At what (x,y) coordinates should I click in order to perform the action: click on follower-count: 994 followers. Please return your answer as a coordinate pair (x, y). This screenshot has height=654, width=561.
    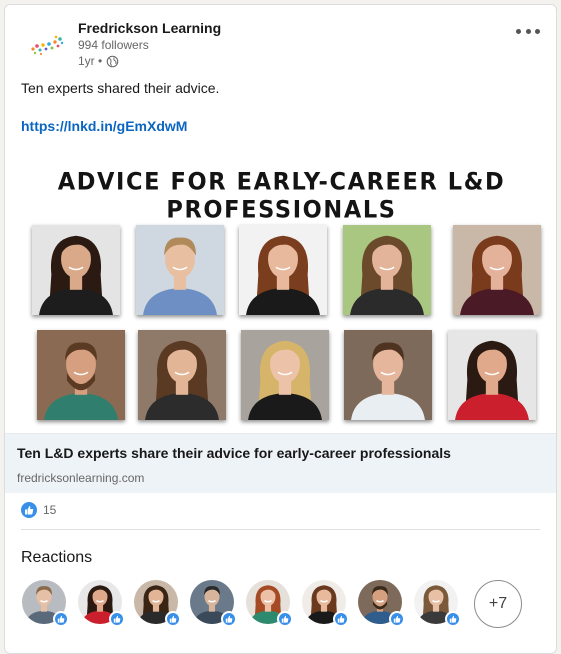
    Looking at the image, I should click on (113, 45).